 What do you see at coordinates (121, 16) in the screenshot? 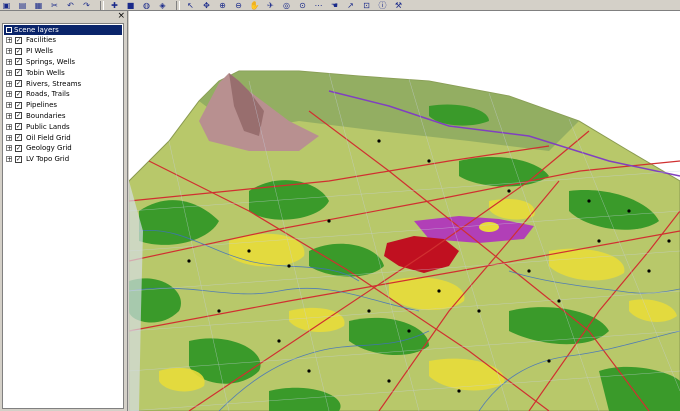
I see `close-icon: ×` at bounding box center [121, 16].